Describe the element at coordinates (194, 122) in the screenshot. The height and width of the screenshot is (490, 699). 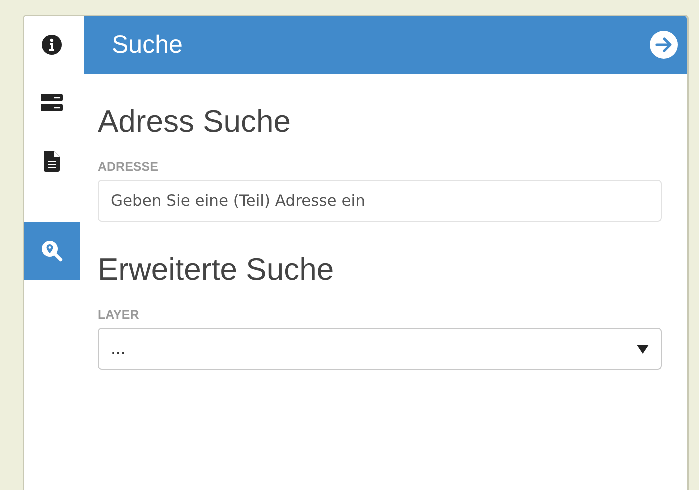
I see `section-heading: Adress Suche` at that location.